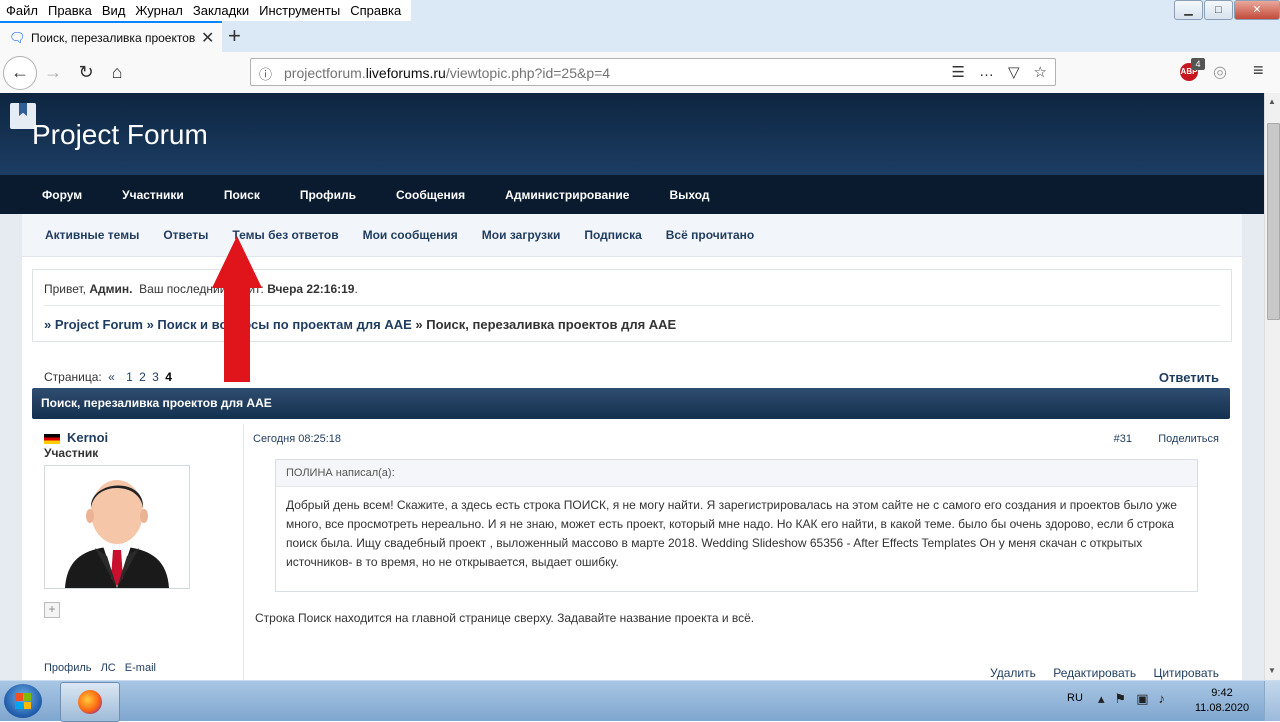 The width and height of the screenshot is (1280, 722). I want to click on bookmark-star-icon: ☆, so click(1040, 72).